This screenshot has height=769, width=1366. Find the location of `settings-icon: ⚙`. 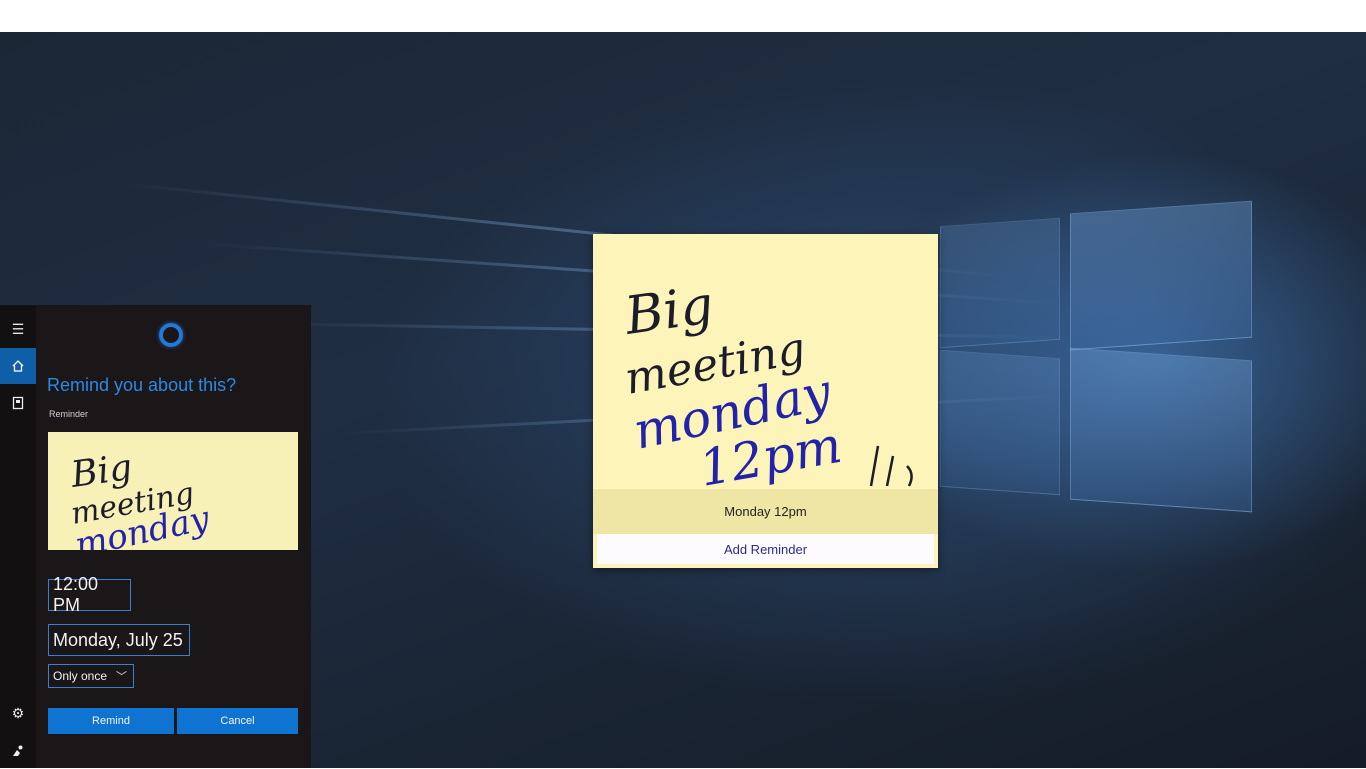

settings-icon: ⚙ is located at coordinates (18, 712).